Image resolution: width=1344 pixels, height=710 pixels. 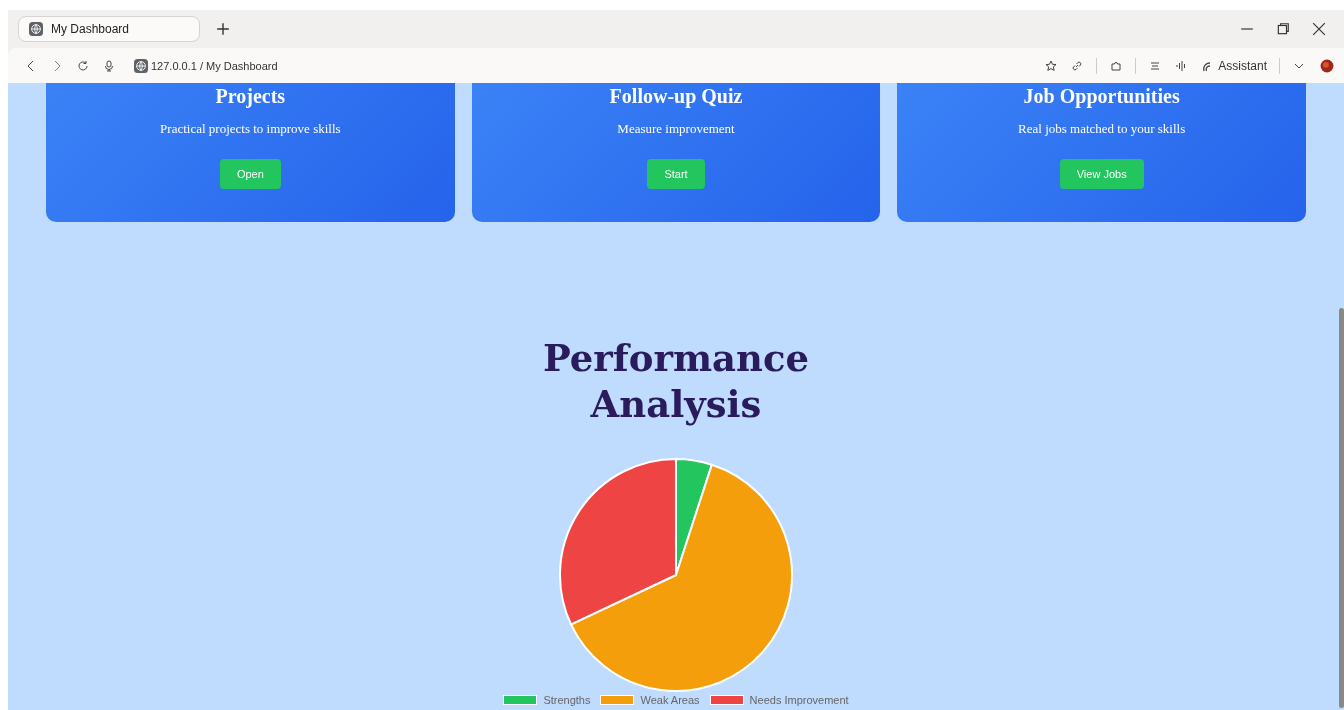 I want to click on new-tab-icon, so click(x=223, y=29).